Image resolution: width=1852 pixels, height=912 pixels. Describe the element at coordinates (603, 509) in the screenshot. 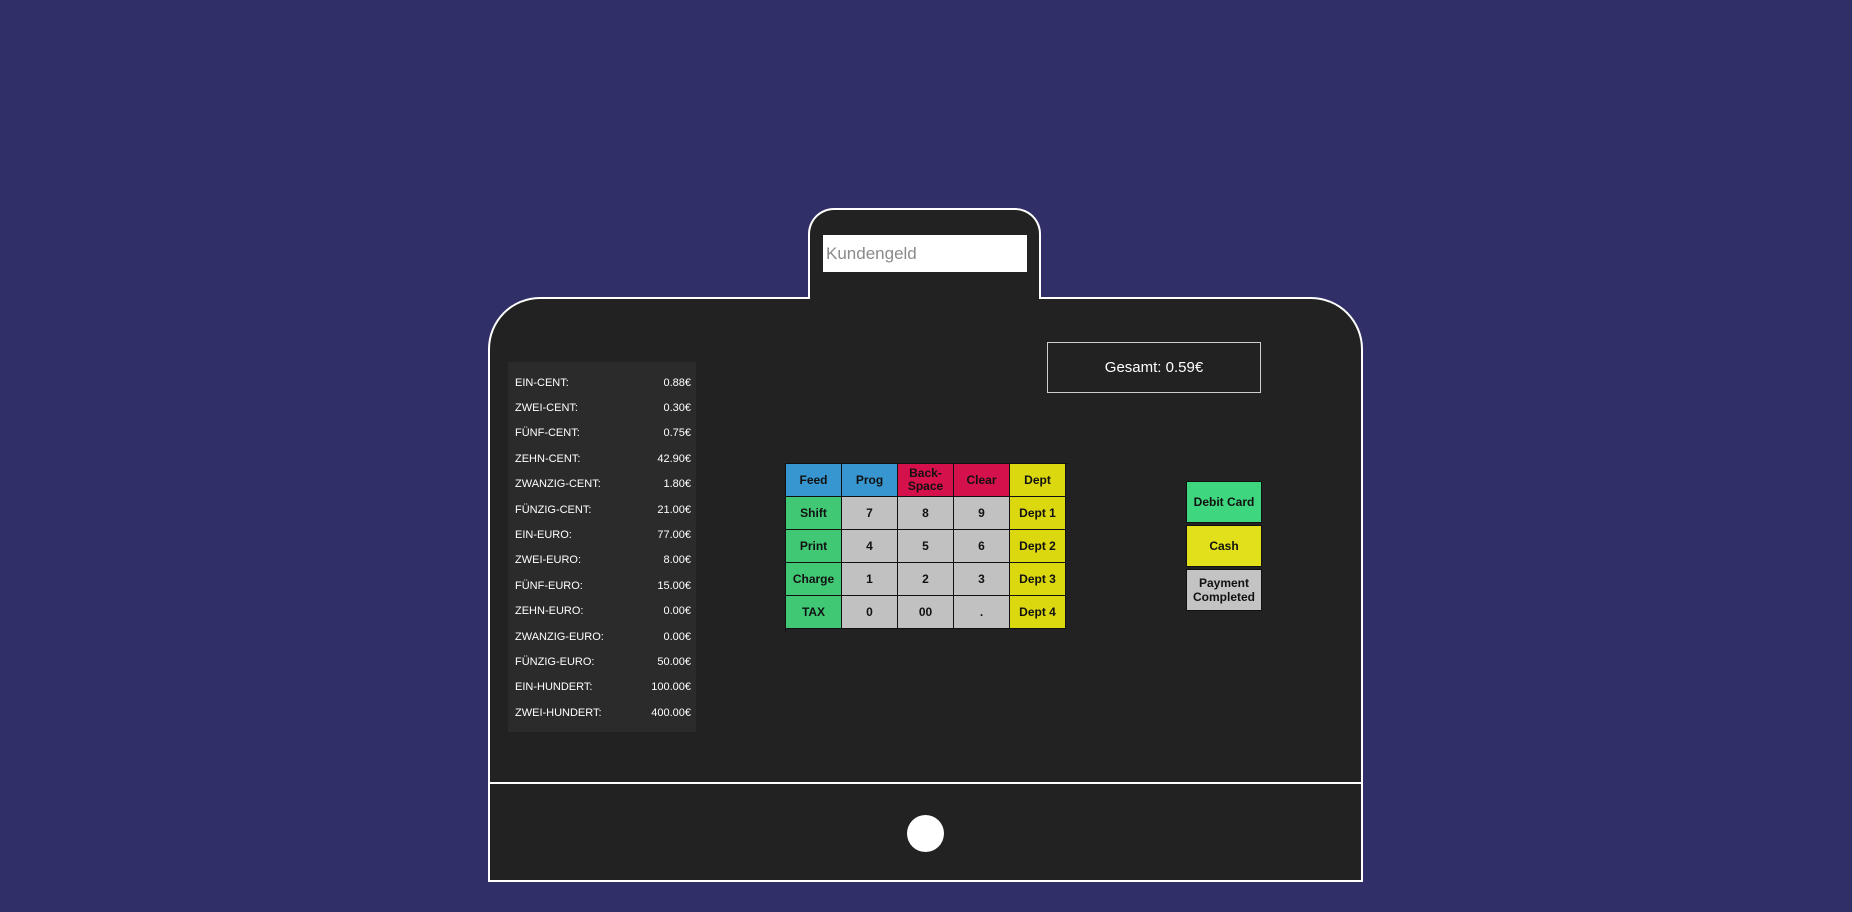

I see `coin-row: FÜNZIG-CENT: 21.00€` at that location.